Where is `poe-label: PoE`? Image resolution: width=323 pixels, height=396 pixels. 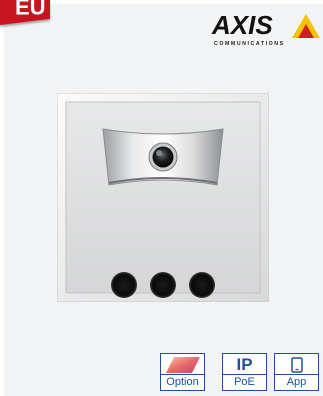
poe-label: PoE is located at coordinates (244, 382).